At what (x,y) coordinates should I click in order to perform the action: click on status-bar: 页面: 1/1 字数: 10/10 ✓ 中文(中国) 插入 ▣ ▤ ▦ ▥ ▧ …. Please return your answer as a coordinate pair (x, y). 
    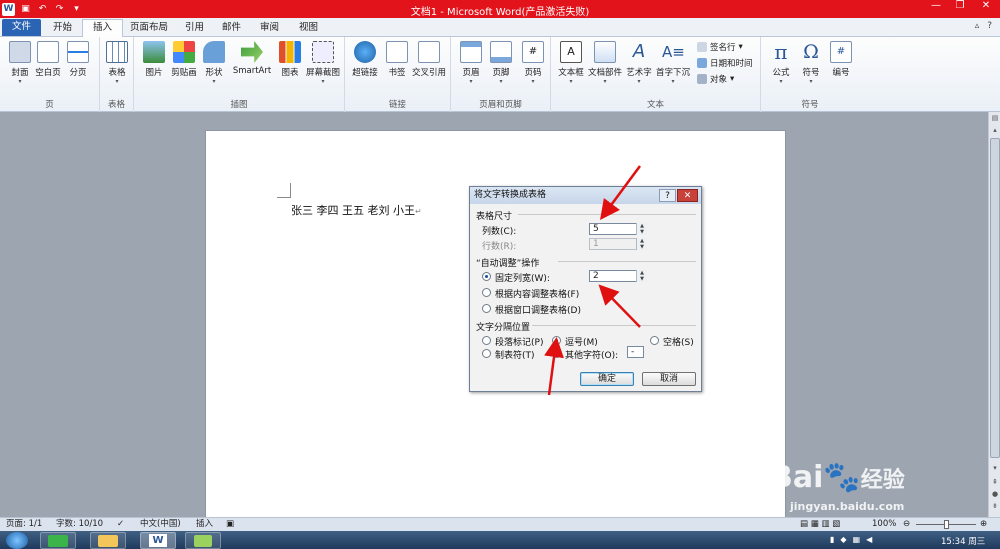
    Looking at the image, I should click on (500, 524).